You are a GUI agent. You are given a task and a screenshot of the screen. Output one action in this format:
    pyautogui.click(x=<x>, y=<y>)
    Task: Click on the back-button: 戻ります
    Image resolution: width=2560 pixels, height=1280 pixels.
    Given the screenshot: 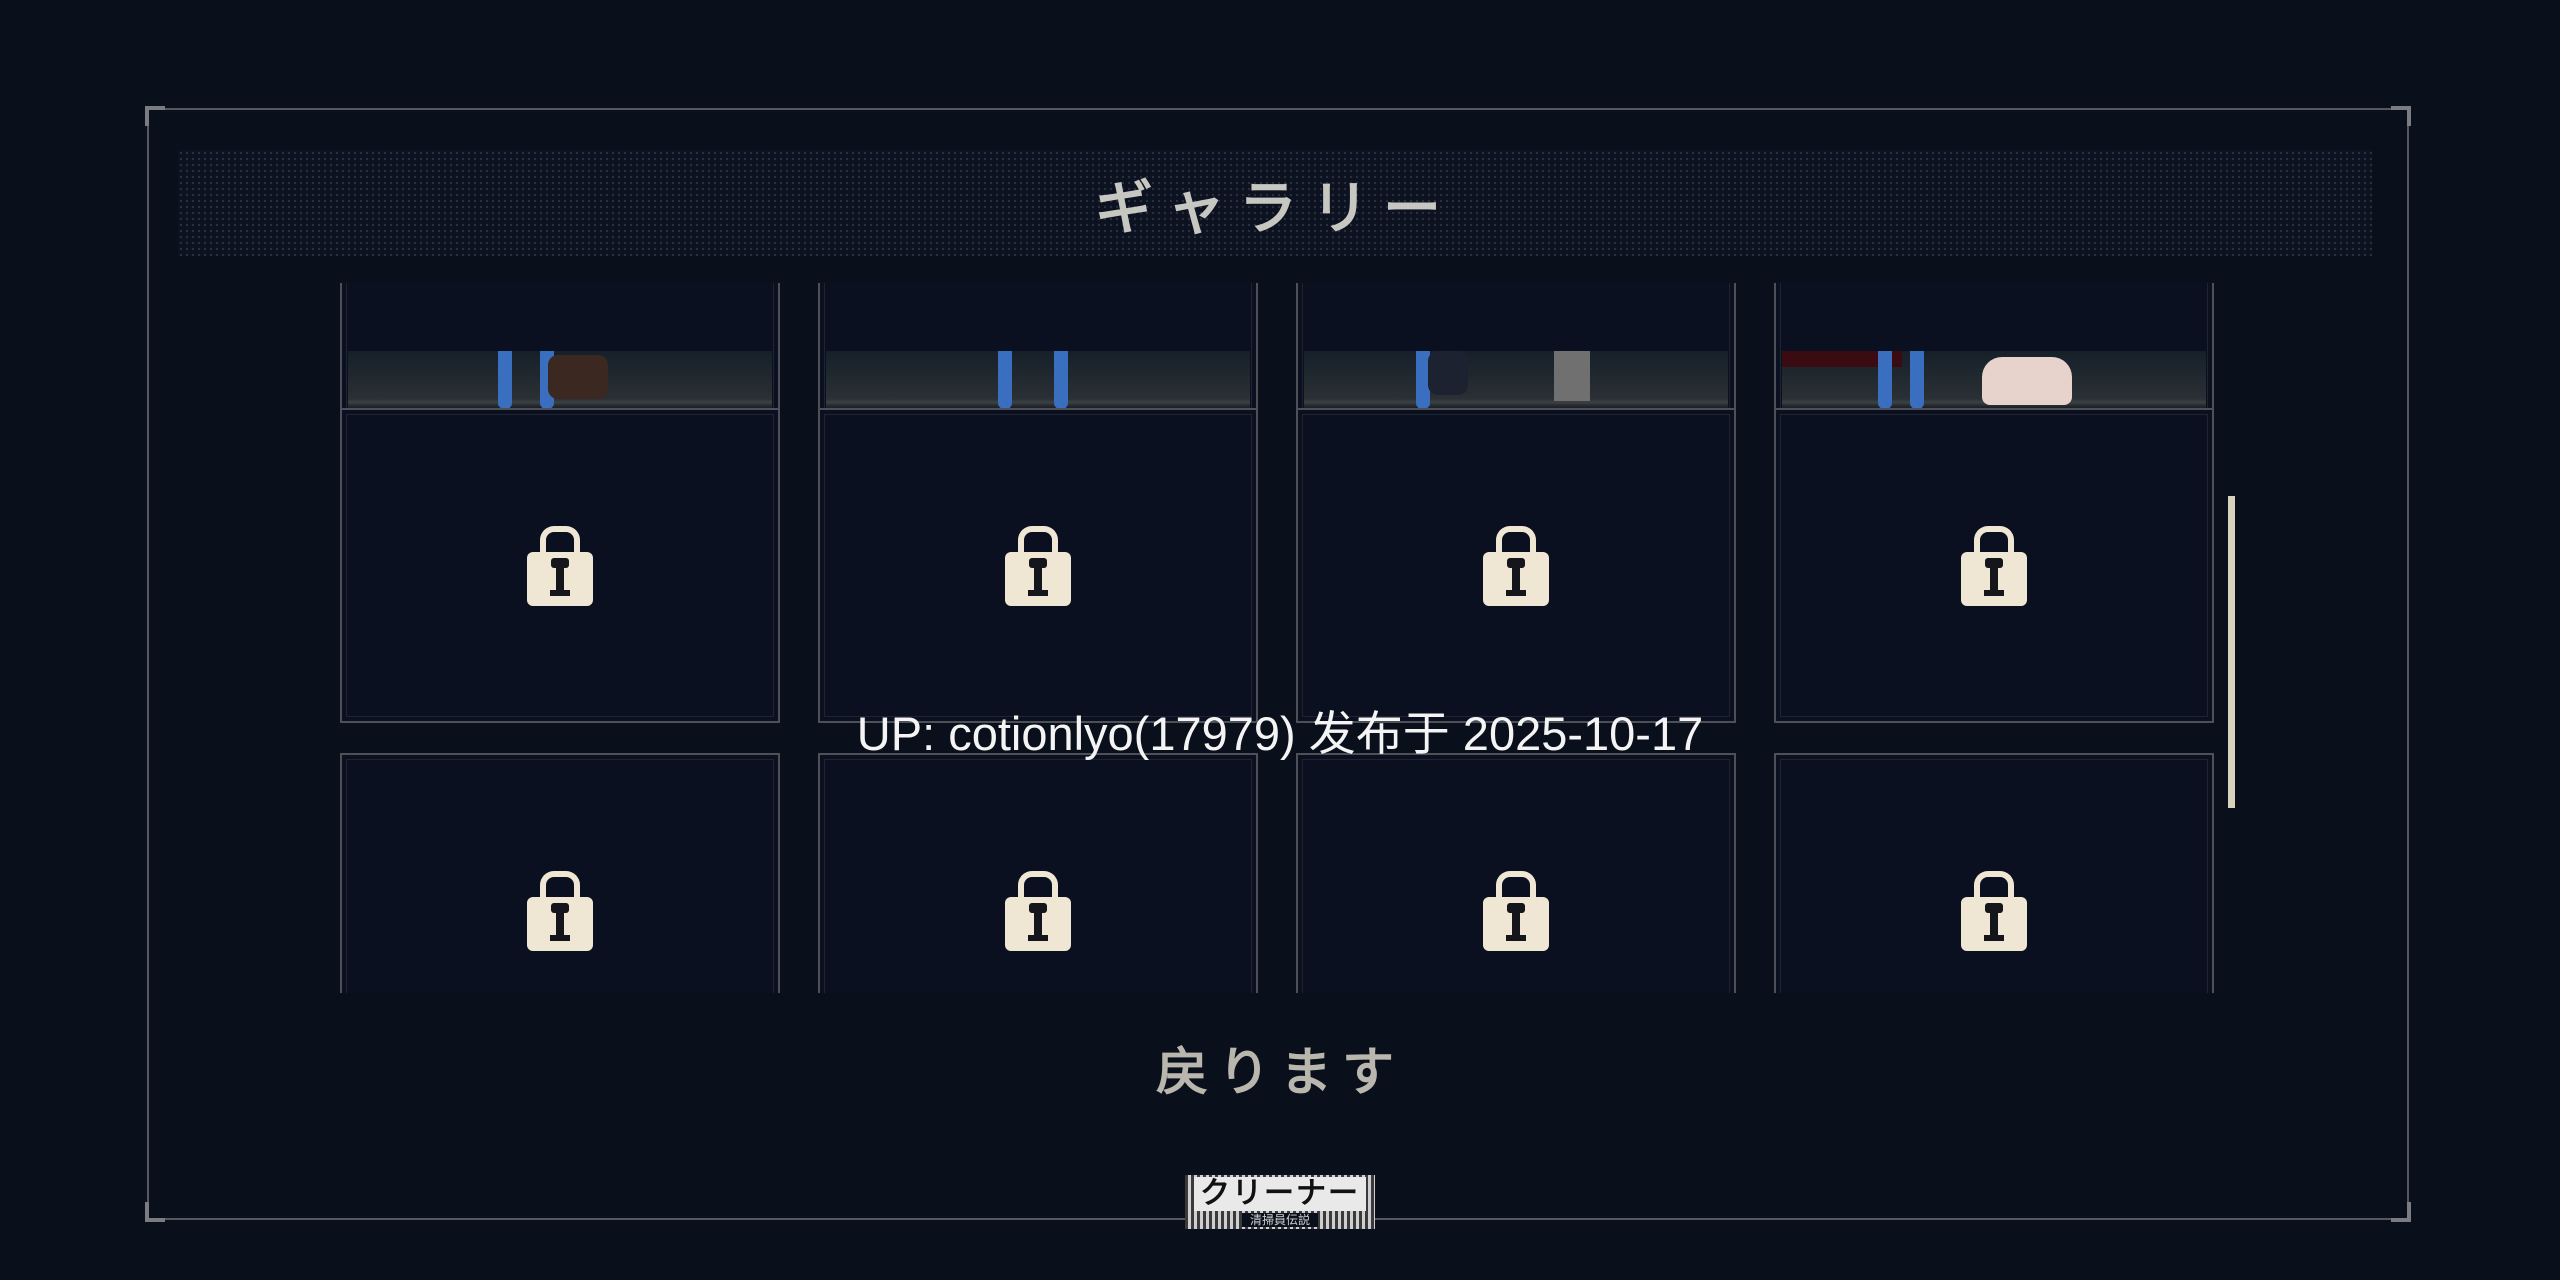 What is the action you would take?
    pyautogui.click(x=1280, y=1067)
    